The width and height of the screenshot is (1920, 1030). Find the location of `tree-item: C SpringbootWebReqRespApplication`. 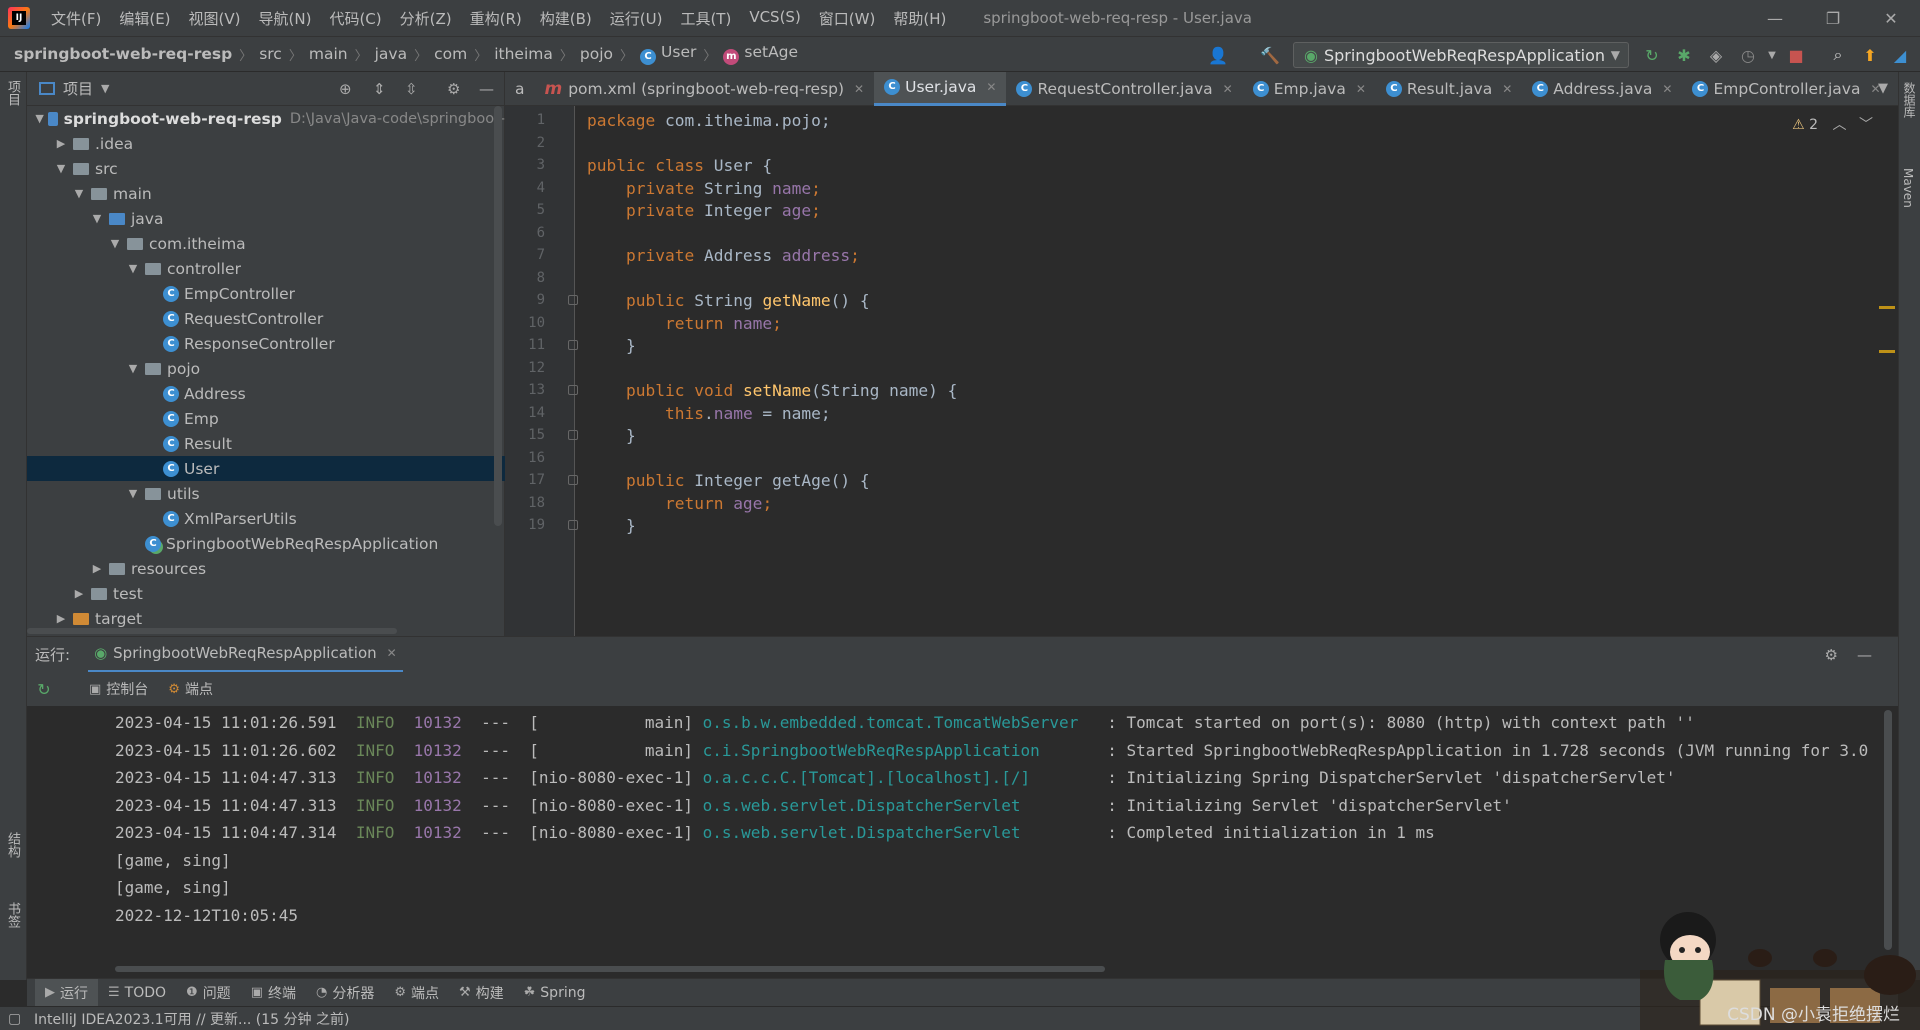

tree-item: C SpringbootWebReqRespApplication is located at coordinates (266, 543).